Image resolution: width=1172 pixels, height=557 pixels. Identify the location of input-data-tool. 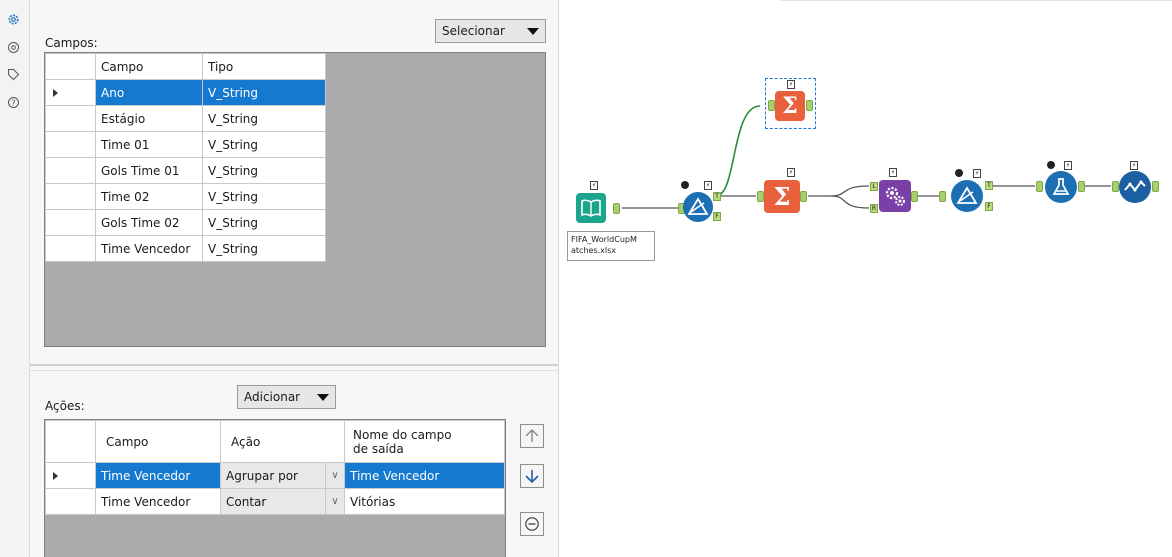
(591, 208).